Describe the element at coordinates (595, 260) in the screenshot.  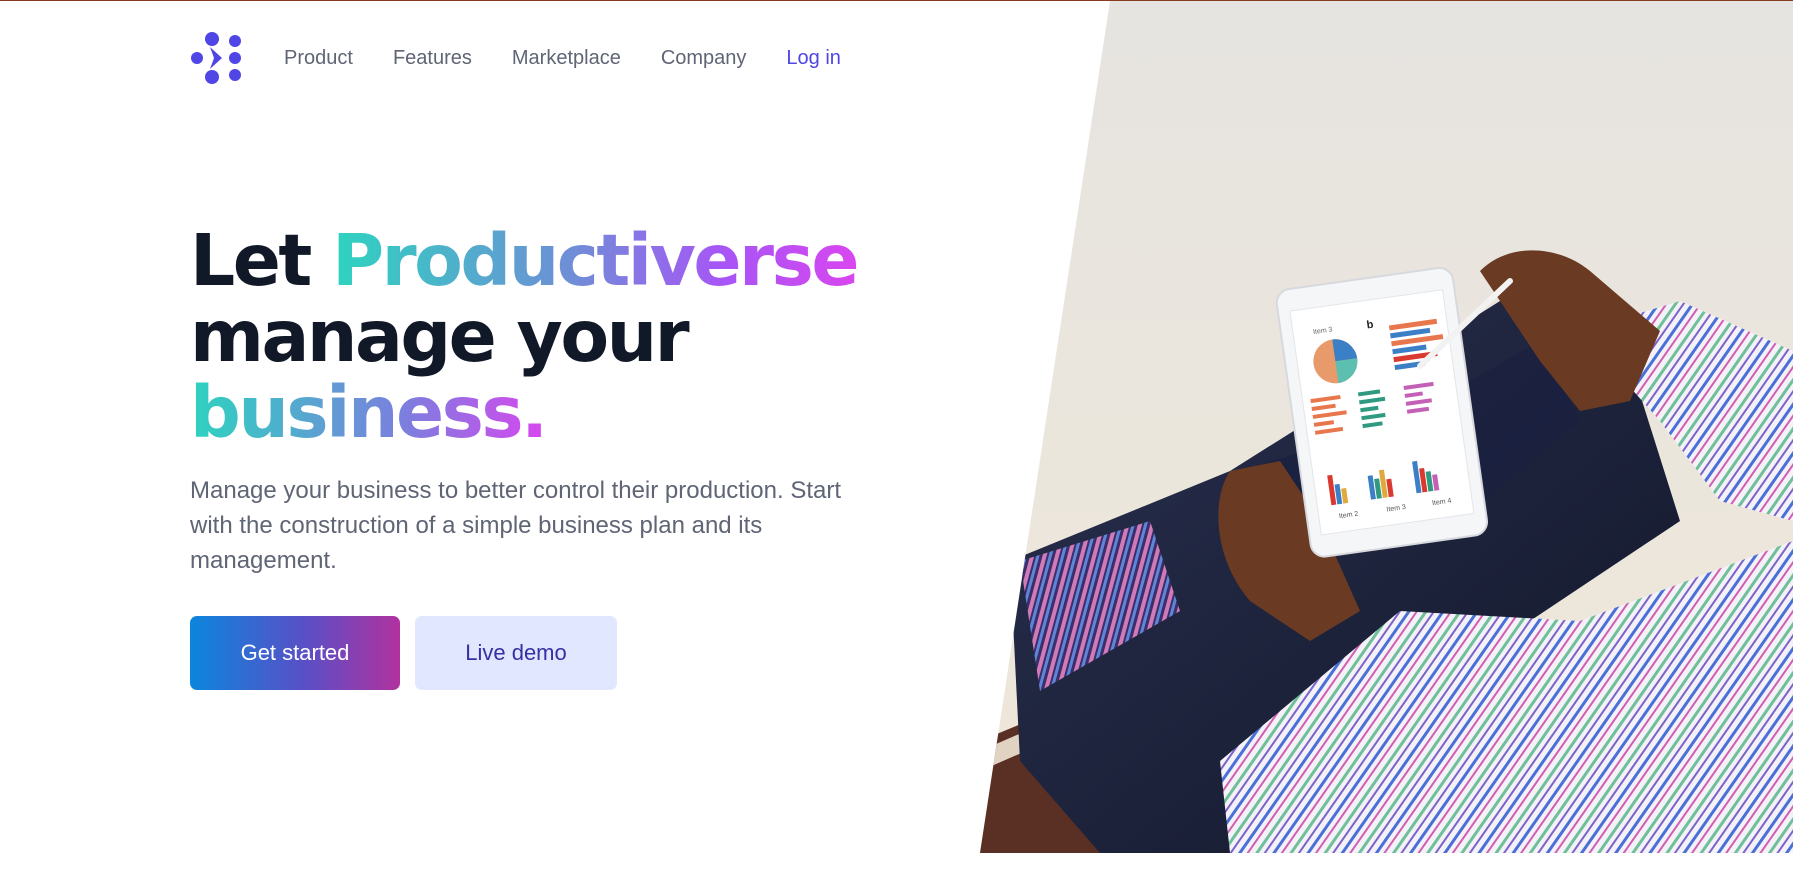
I see `headline-brand: Productiverse` at that location.